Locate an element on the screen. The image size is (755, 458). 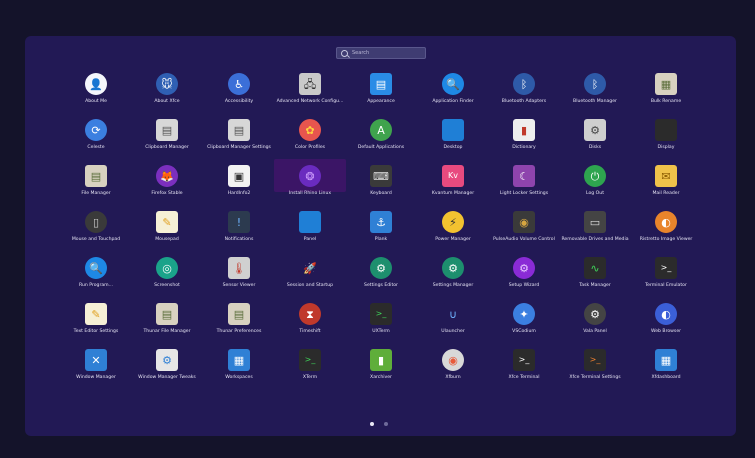
app-launcher-item: ▭ Removable Drives and Media is located at coordinates (595, 225).